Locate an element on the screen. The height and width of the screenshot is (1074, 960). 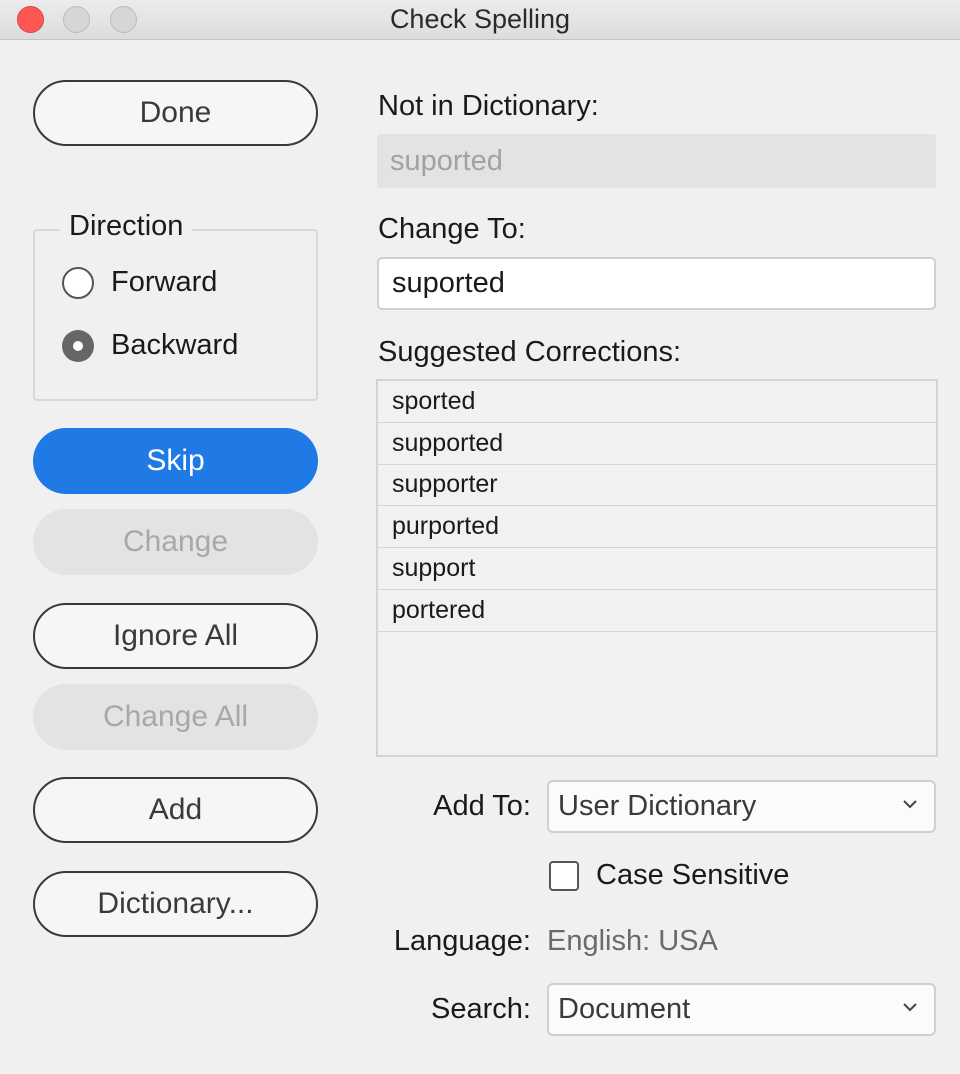
not-in-dictionary-label: Not in Dictionary: is located at coordinates (488, 106).